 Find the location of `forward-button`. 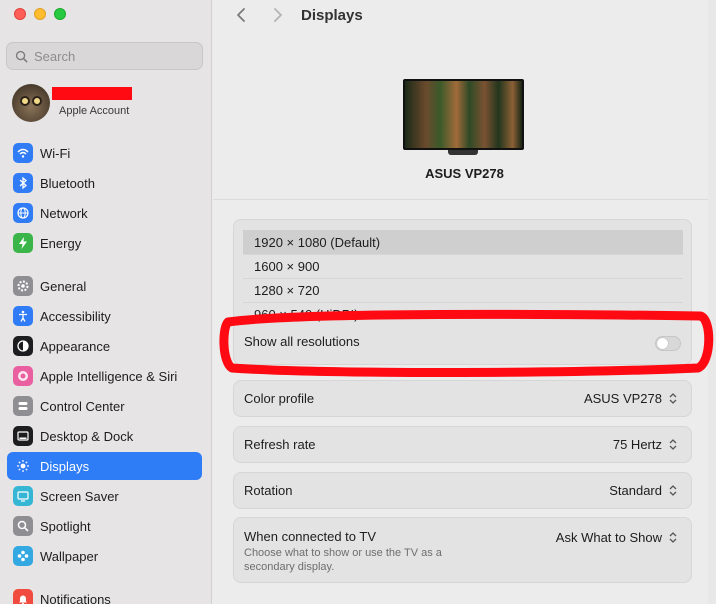

forward-button is located at coordinates (278, 15).